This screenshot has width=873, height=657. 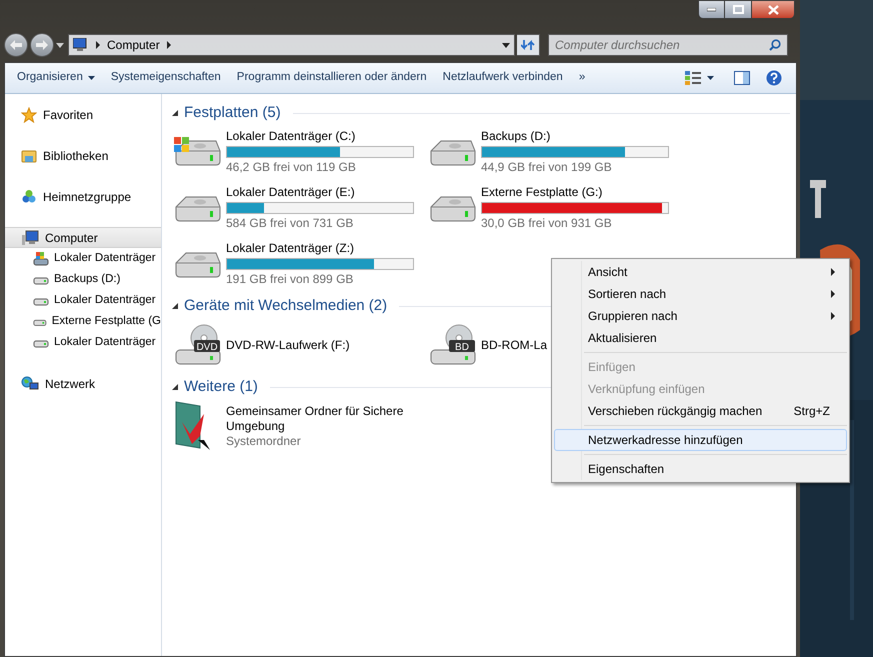 What do you see at coordinates (232, 112) in the screenshot?
I see `group-header: Festplatten (5)` at bounding box center [232, 112].